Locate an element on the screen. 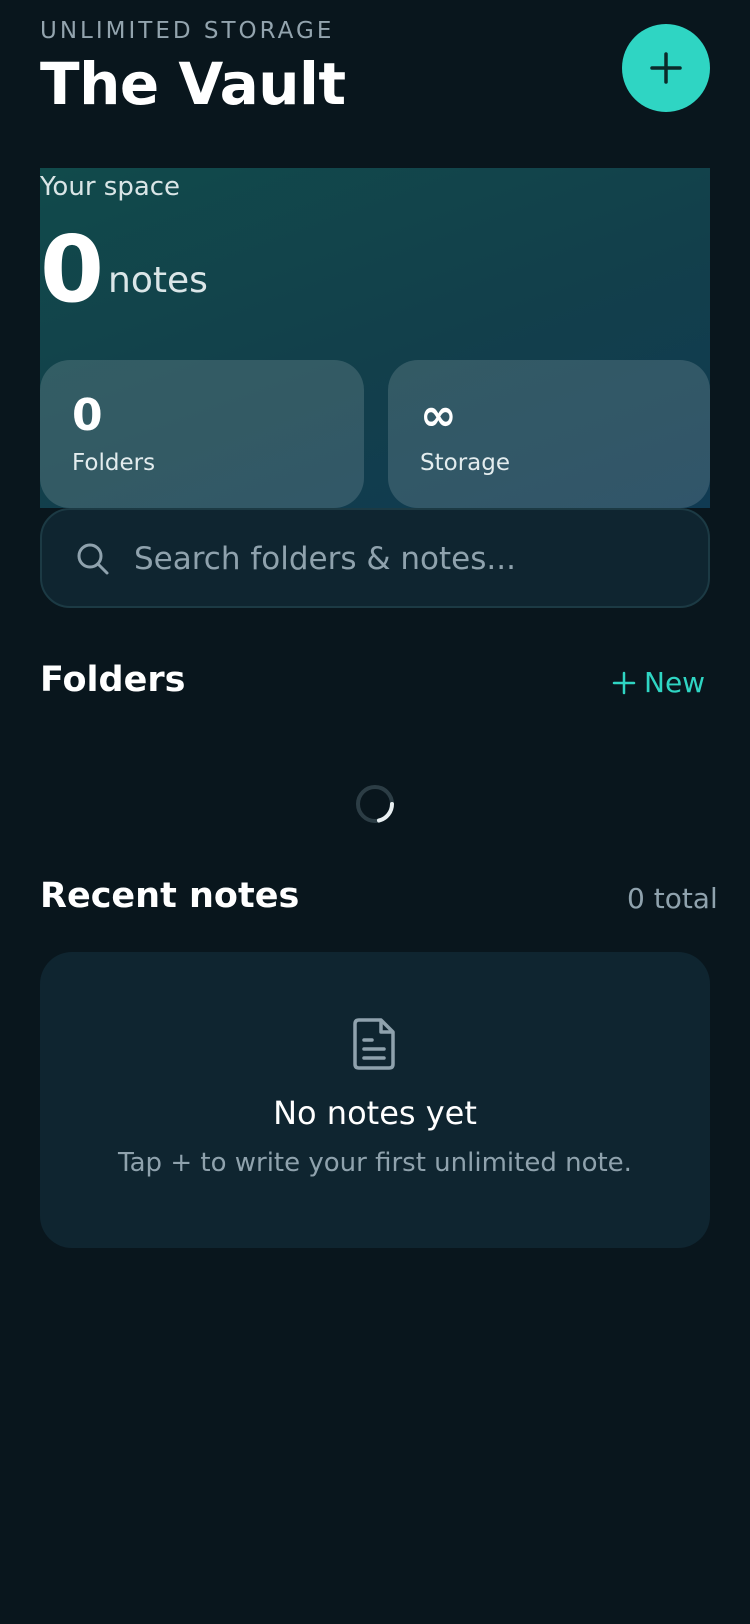 The width and height of the screenshot is (750, 1624). header-eyebrow: UNLIMITED STORAGE is located at coordinates (187, 31).